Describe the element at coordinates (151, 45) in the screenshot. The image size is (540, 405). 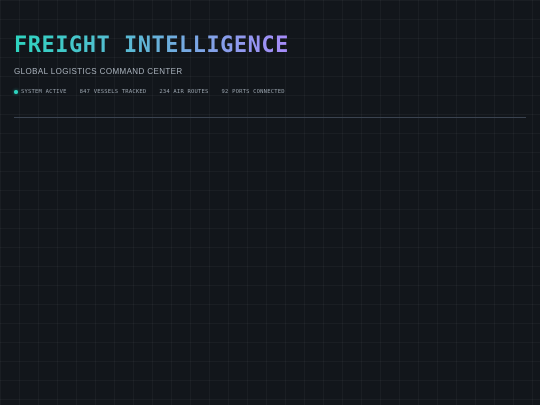
I see `page-title: FREIGHT INTELLIGENCE` at that location.